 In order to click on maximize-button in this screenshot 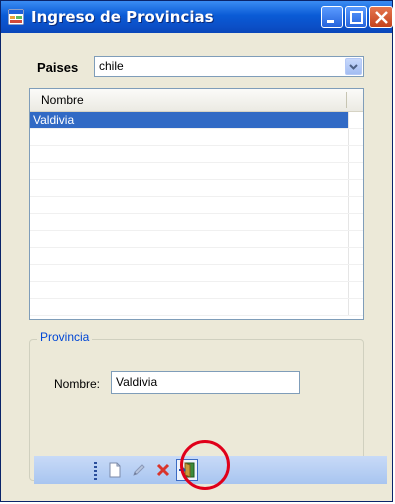, I will do `click(356, 17)`.